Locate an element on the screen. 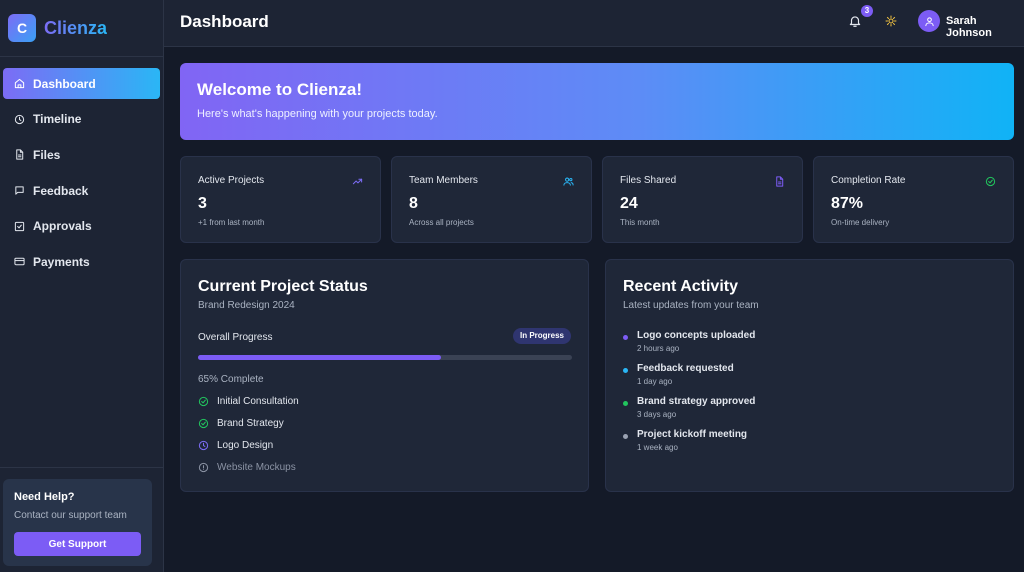 The height and width of the screenshot is (572, 1024). stat-sub: Across all projects is located at coordinates (441, 222).